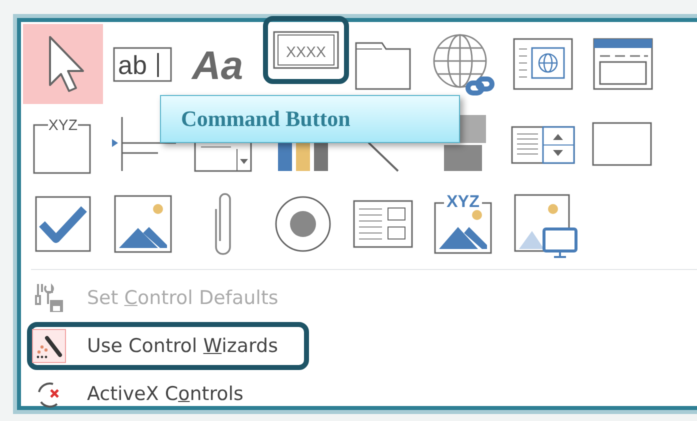 This screenshot has height=421, width=697. What do you see at coordinates (310, 119) in the screenshot?
I see `tooltip: Command Button` at bounding box center [310, 119].